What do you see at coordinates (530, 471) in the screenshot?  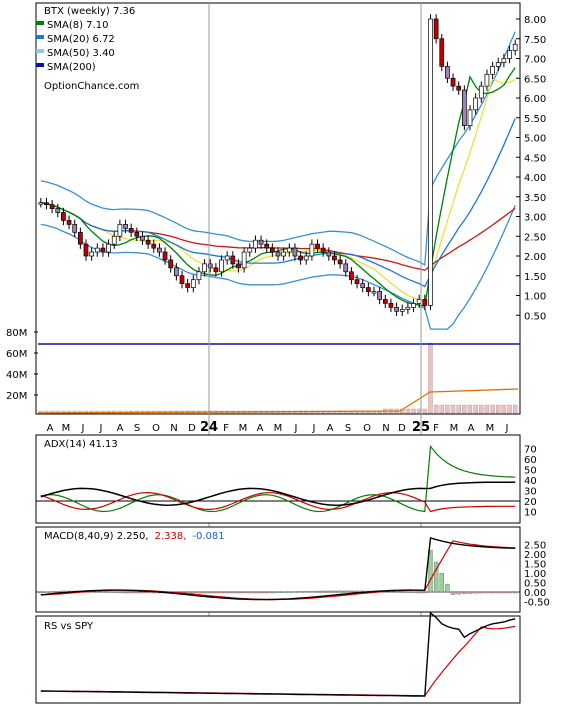 I see `adx-tick-label: 50` at bounding box center [530, 471].